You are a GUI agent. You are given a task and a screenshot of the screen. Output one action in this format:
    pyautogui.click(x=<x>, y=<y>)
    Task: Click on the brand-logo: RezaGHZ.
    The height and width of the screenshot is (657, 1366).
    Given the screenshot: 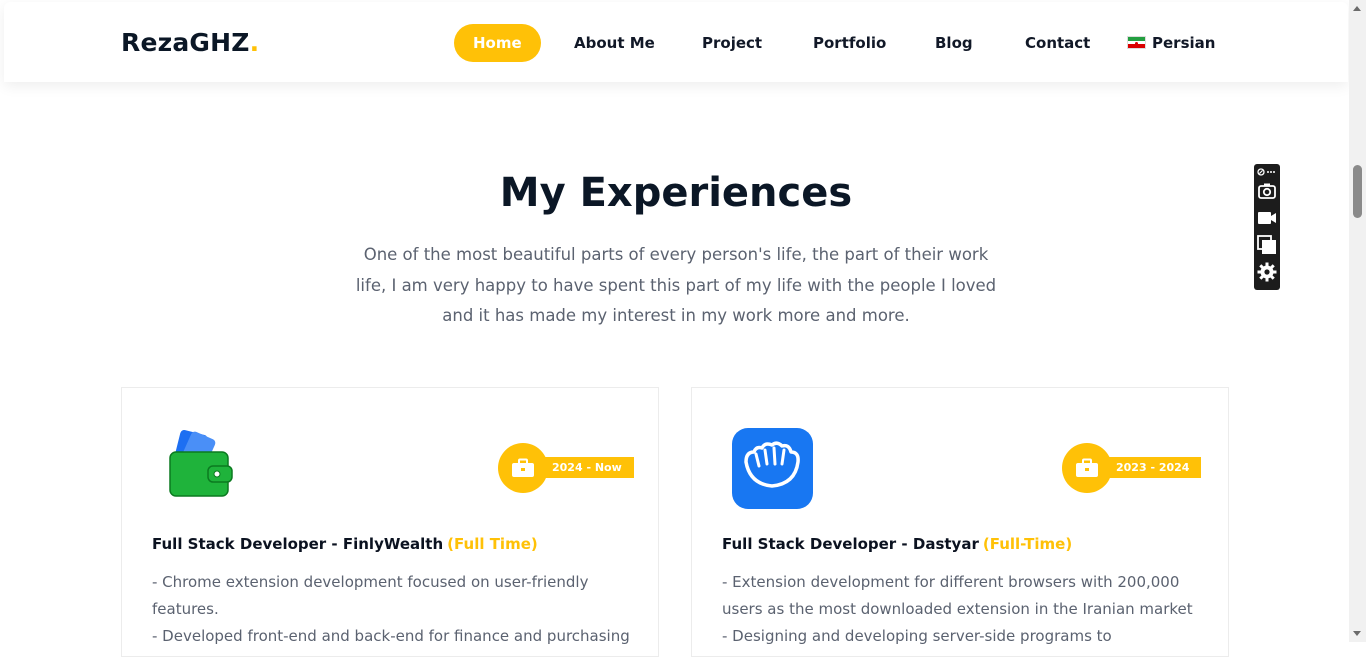 What is the action you would take?
    pyautogui.click(x=190, y=42)
    